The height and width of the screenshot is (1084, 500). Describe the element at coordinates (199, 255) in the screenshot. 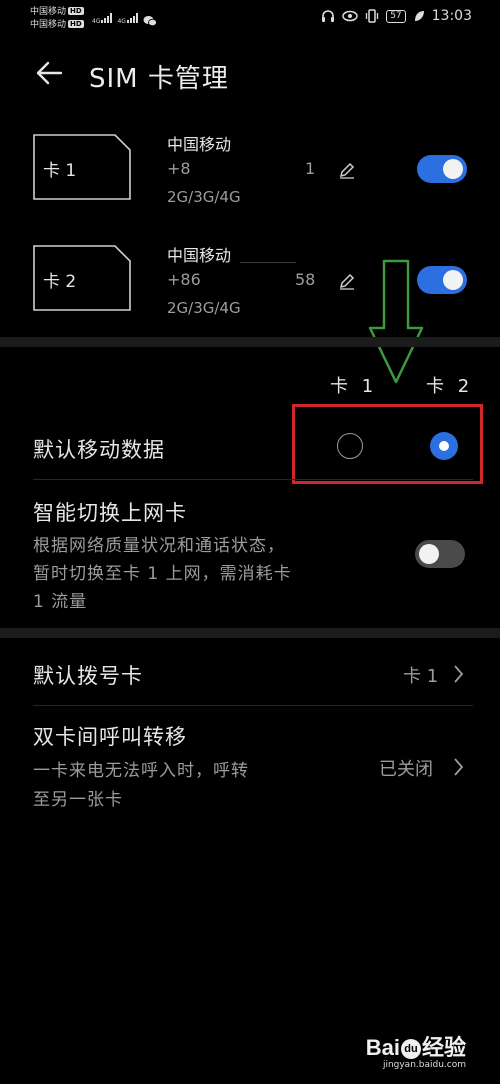

I see `sim-2-carrier: 中国移动` at that location.